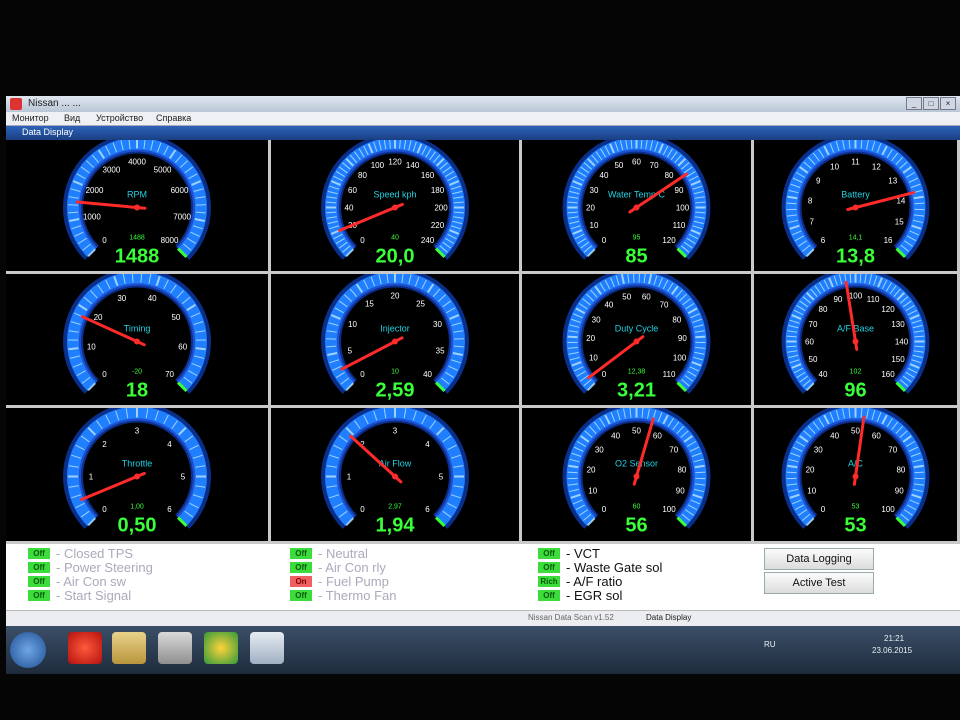 This screenshot has height=720, width=960. I want to click on gauge-tick-label: 120, so click(888, 309).